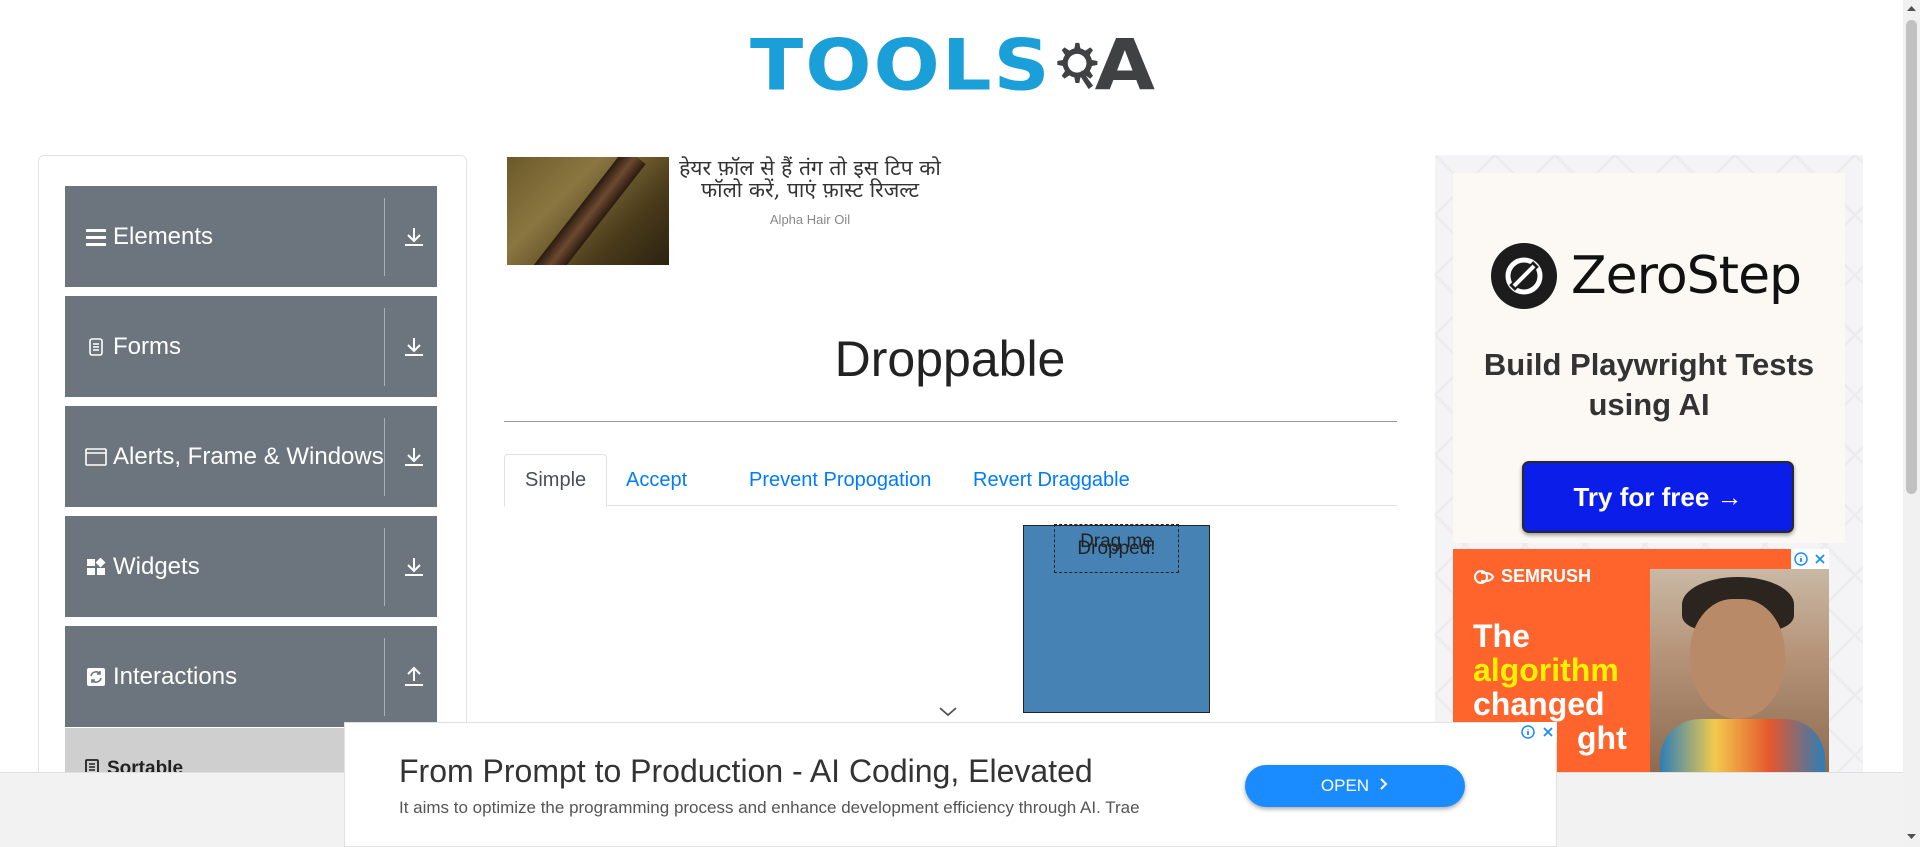 This screenshot has height=847, width=1920. What do you see at coordinates (1911, 836) in the screenshot?
I see `scroll-down-arrow-icon` at bounding box center [1911, 836].